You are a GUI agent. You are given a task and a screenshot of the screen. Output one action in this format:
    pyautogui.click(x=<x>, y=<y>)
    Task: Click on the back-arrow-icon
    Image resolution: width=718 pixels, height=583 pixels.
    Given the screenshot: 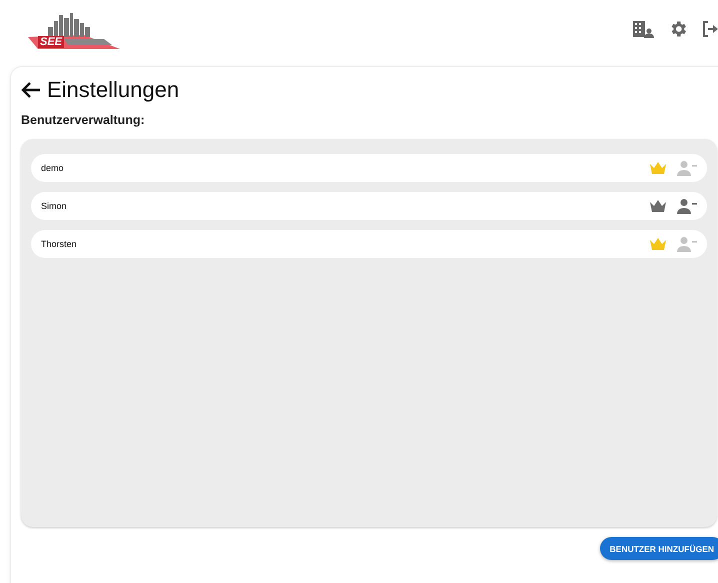 What is the action you would take?
    pyautogui.click(x=31, y=90)
    